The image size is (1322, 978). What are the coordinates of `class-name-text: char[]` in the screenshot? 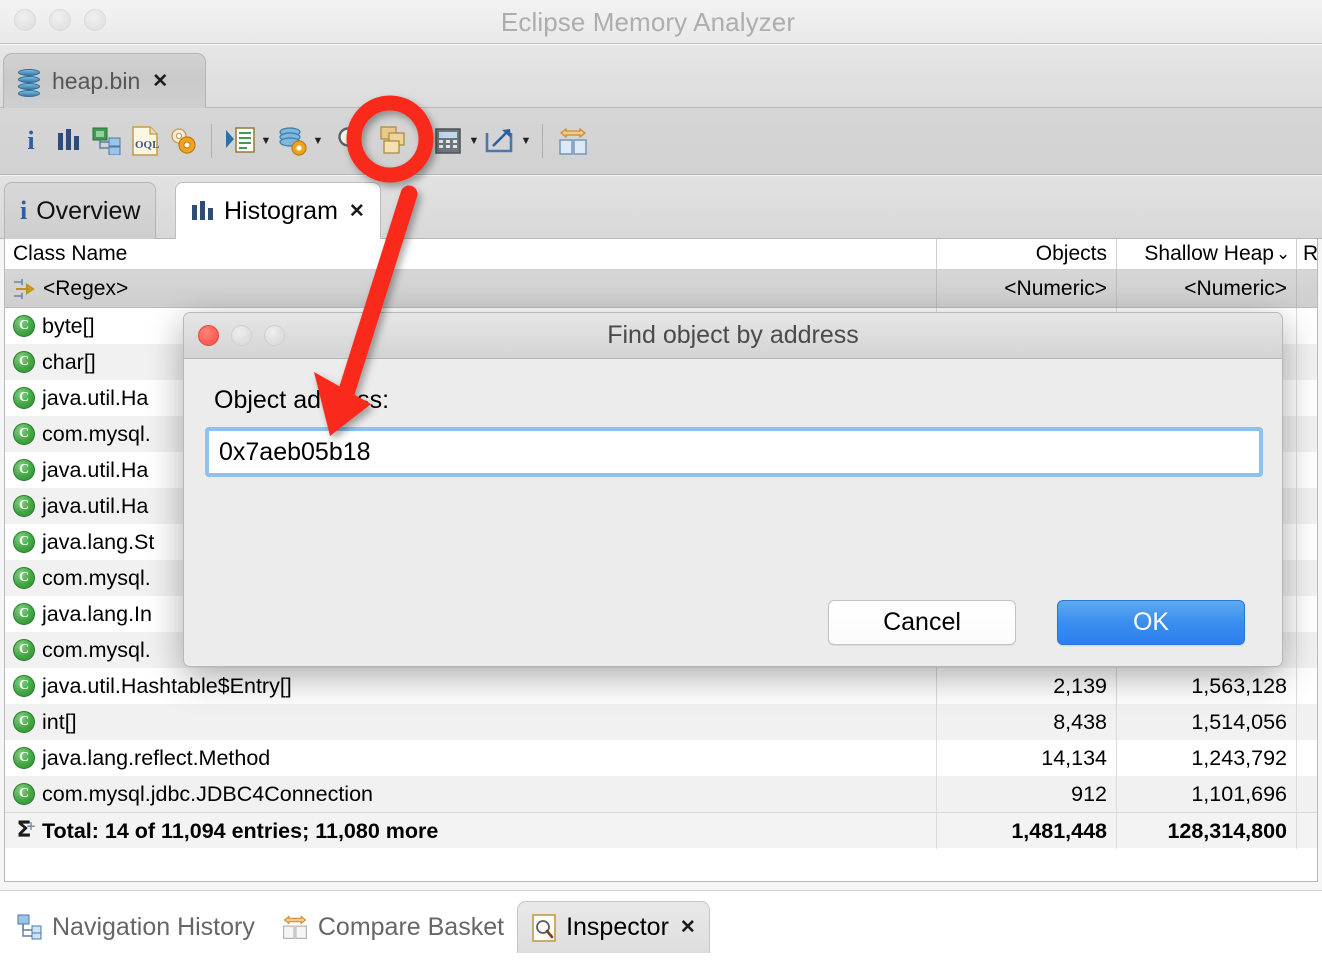 It's located at (69, 362).